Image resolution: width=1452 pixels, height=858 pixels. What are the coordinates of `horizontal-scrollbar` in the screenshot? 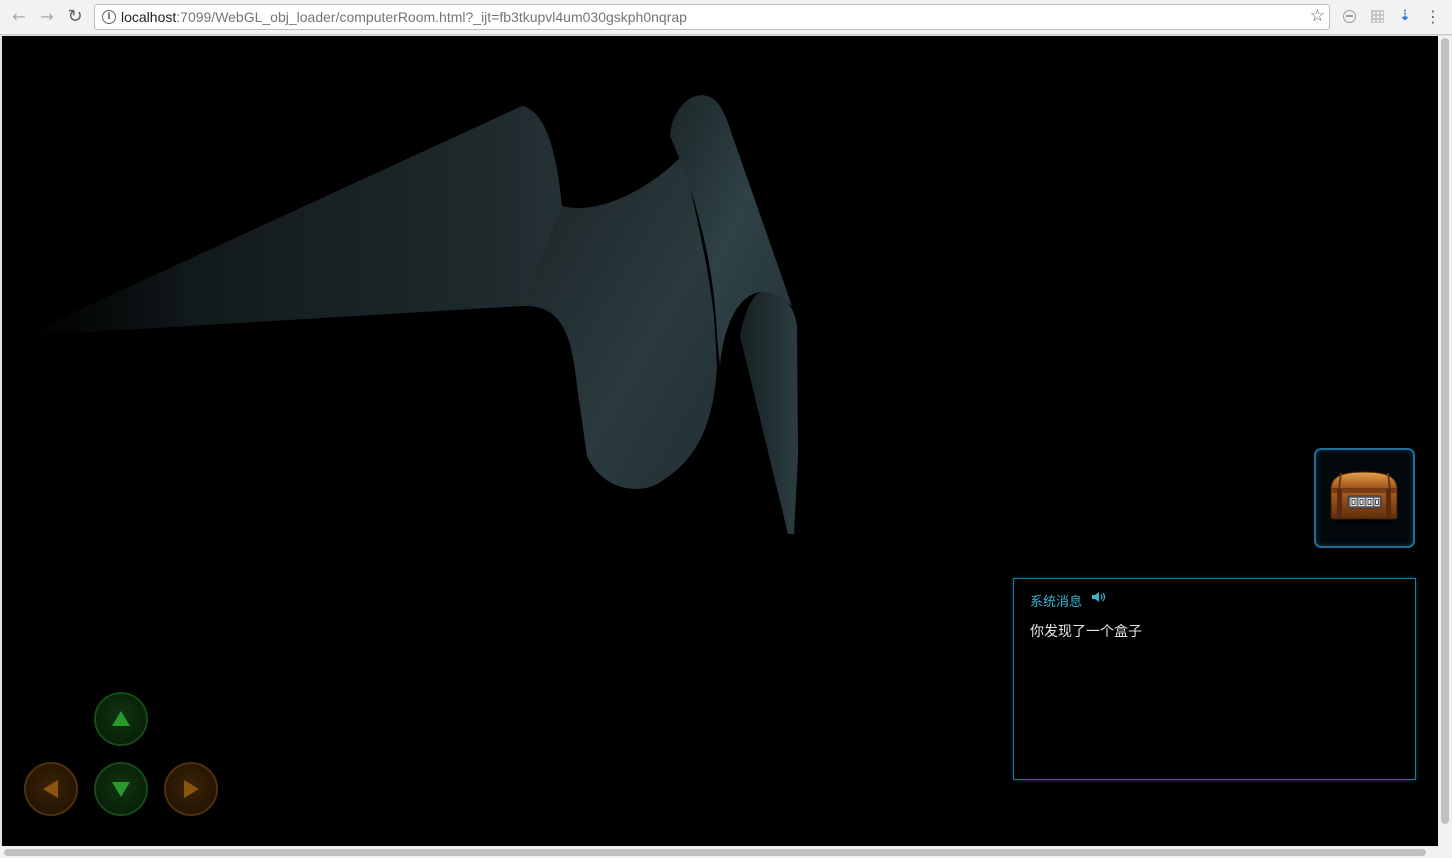 It's located at (726, 852).